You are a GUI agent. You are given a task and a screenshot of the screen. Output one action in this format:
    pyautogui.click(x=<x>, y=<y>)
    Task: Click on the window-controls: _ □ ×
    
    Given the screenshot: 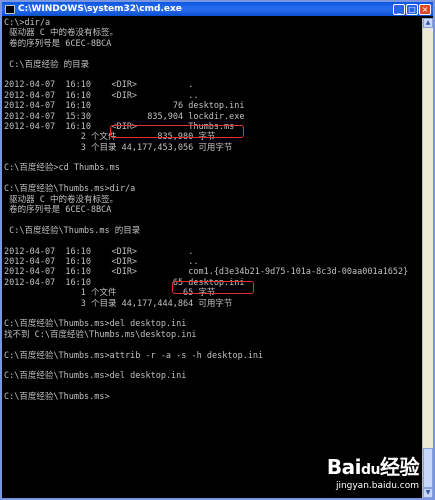 What is the action you would take?
    pyautogui.click(x=412, y=9)
    